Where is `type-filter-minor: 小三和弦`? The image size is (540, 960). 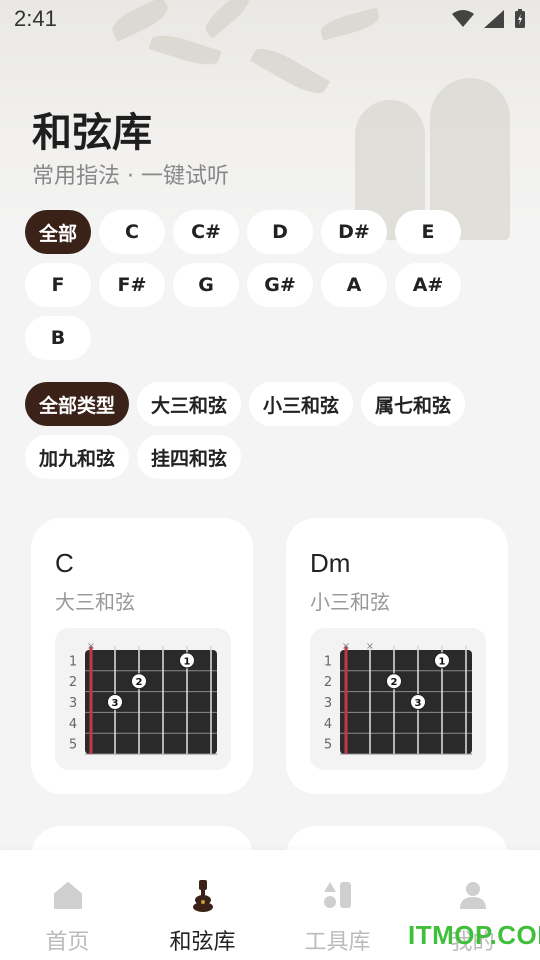 type-filter-minor: 小三和弦 is located at coordinates (301, 404).